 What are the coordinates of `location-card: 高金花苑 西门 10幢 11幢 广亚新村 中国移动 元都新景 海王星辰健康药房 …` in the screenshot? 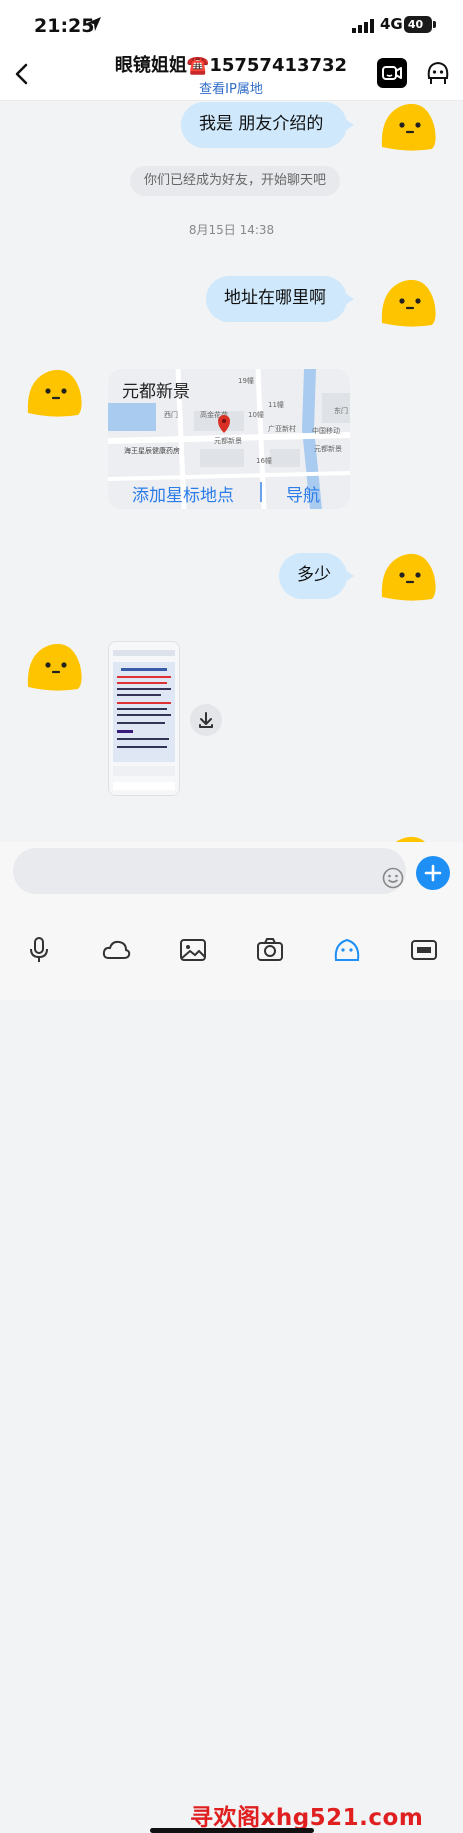 It's located at (229, 439).